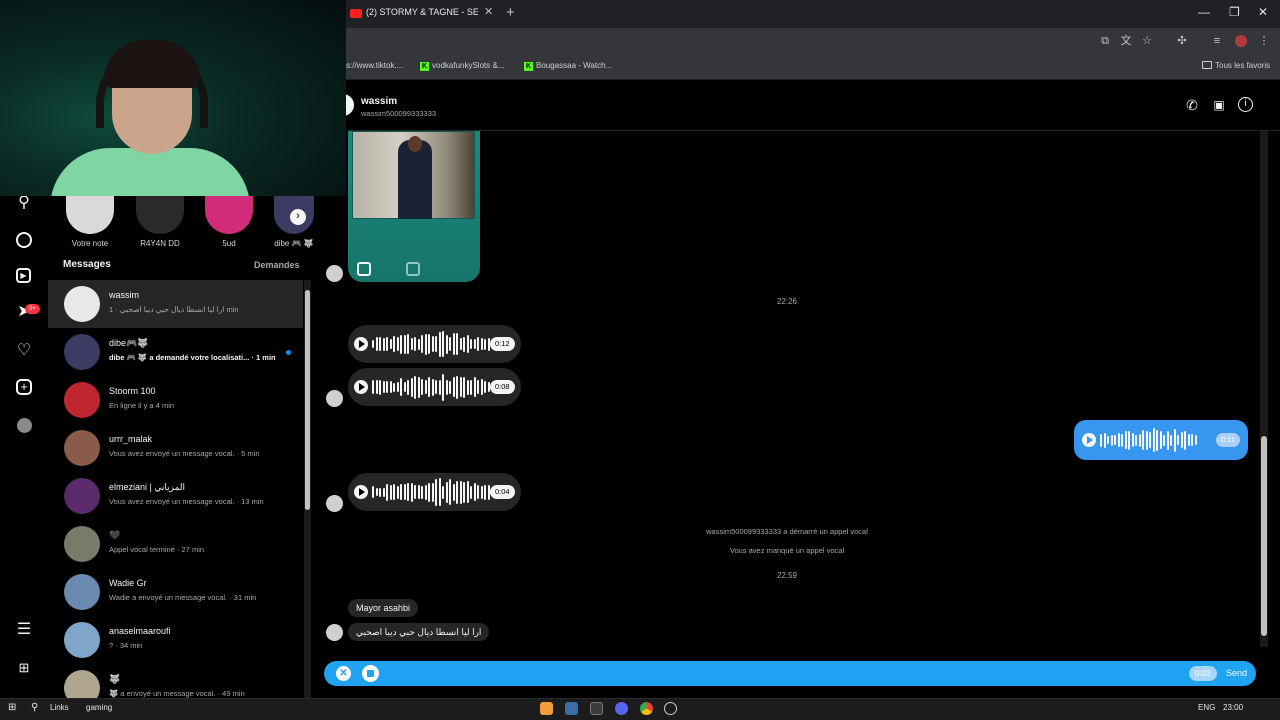 This screenshot has height=720, width=1280. What do you see at coordinates (370, 673) in the screenshot?
I see `stop-recording-button` at bounding box center [370, 673].